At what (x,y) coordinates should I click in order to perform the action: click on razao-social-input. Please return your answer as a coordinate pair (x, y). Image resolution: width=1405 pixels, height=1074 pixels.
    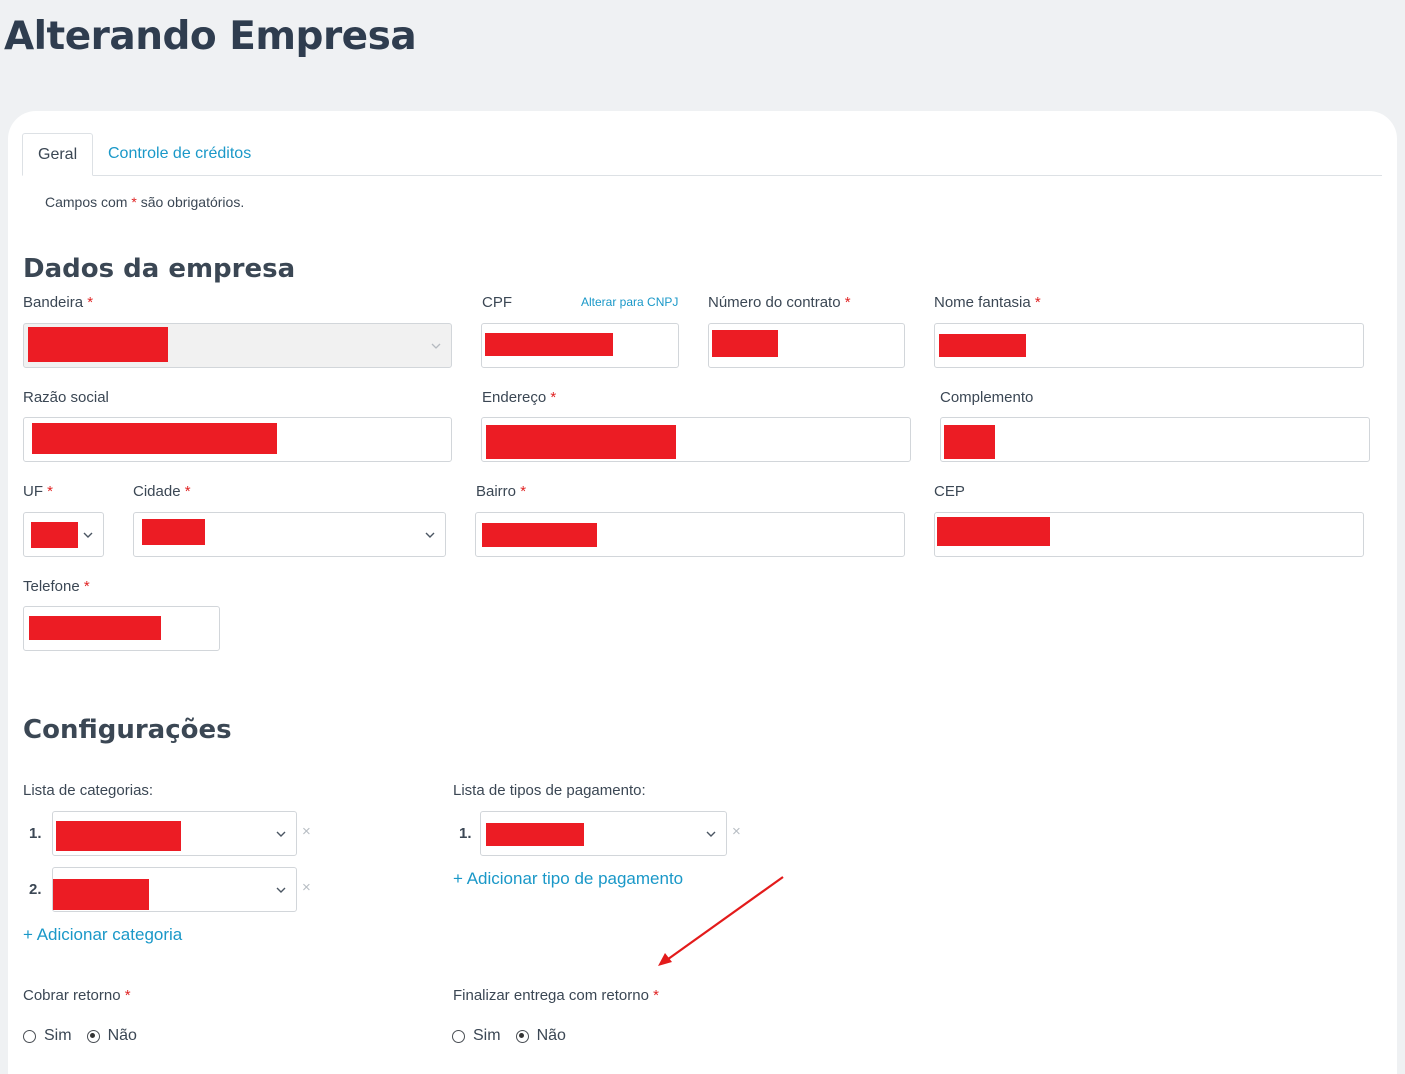
    Looking at the image, I should click on (237, 439).